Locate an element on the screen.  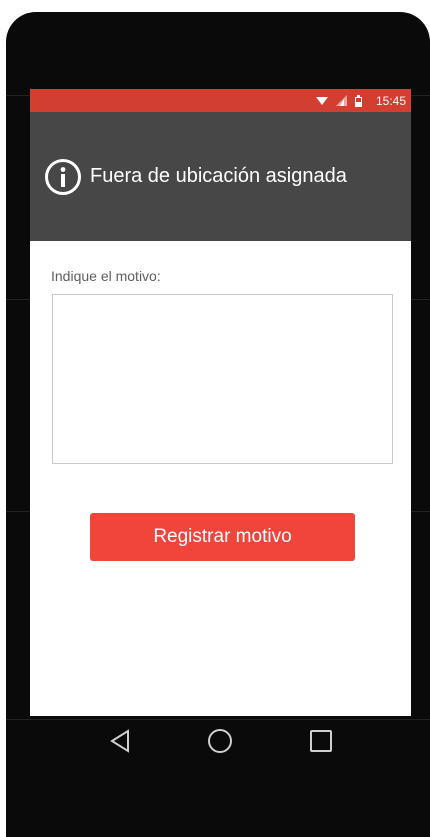
recents-icon is located at coordinates (321, 741).